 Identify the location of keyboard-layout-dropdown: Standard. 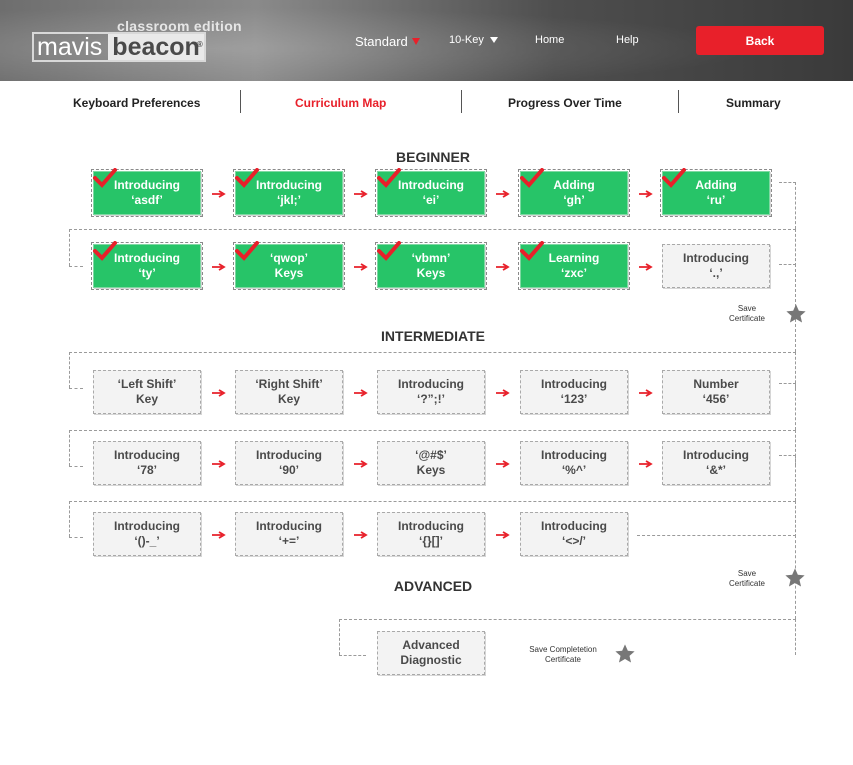
(387, 41).